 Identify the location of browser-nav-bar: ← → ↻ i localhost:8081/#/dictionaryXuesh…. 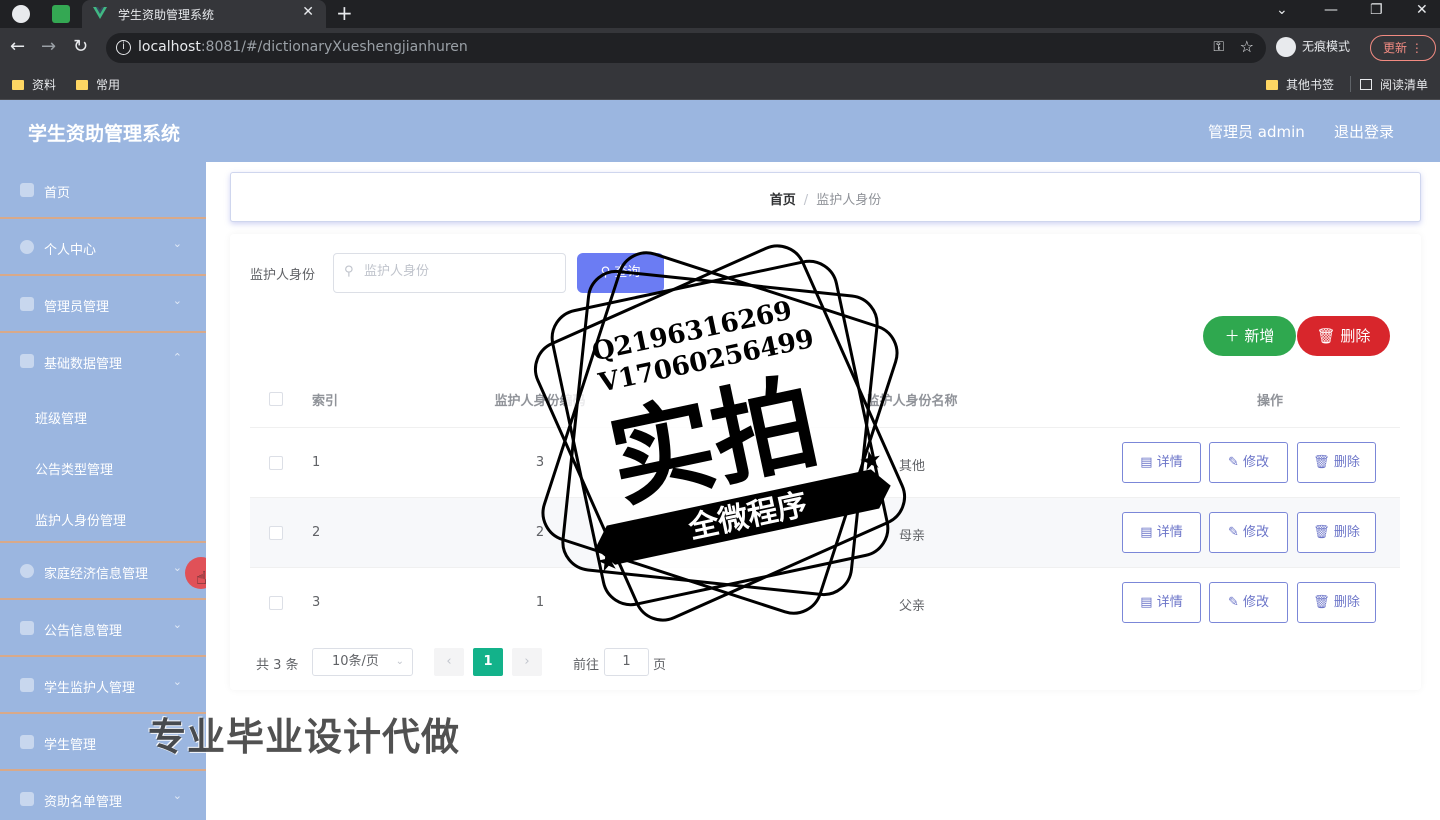
(720, 48).